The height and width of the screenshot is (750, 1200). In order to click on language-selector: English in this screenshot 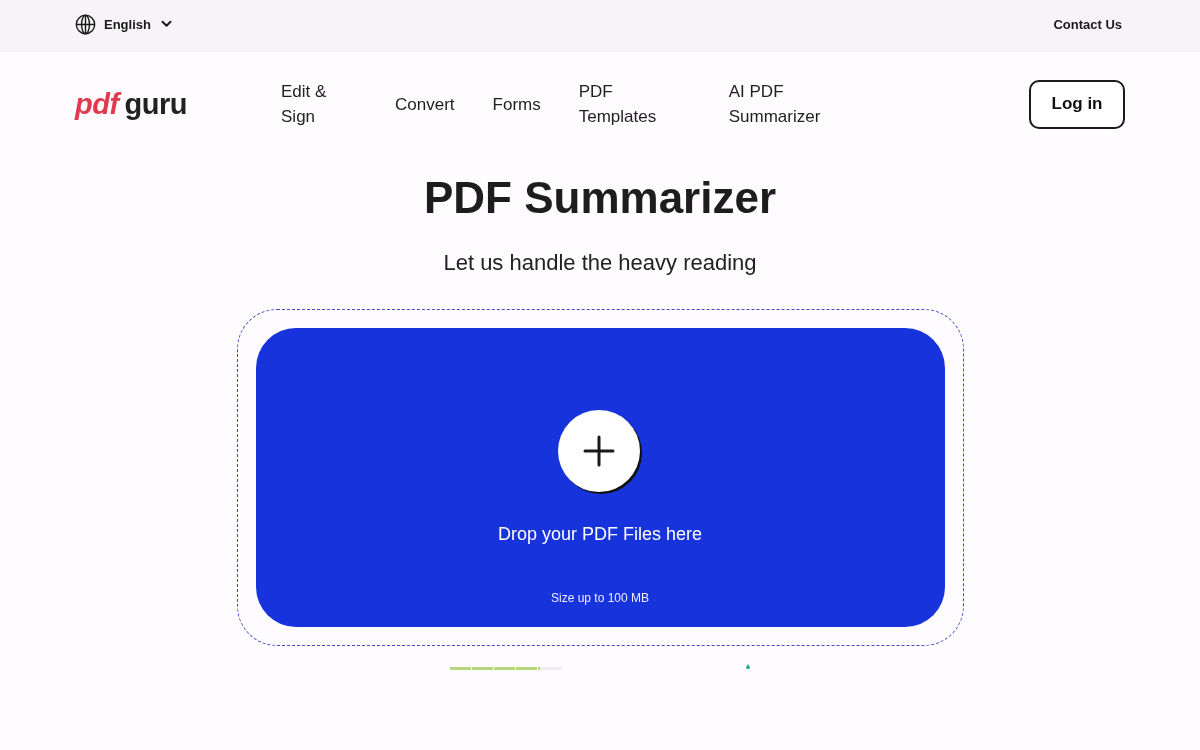, I will do `click(123, 24)`.